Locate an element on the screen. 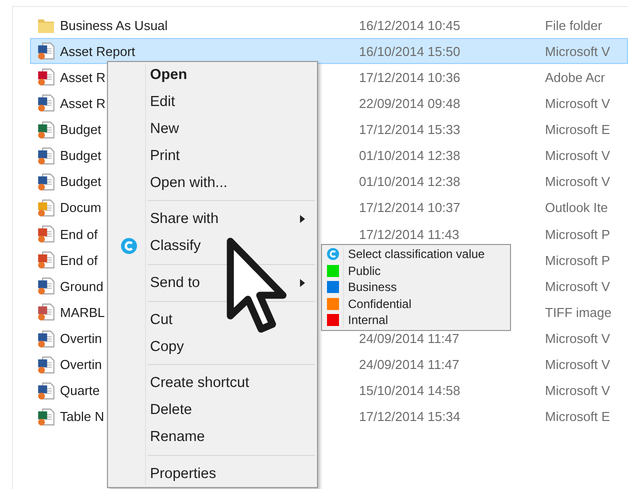  file-type: Adobe Acr is located at coordinates (575, 77).